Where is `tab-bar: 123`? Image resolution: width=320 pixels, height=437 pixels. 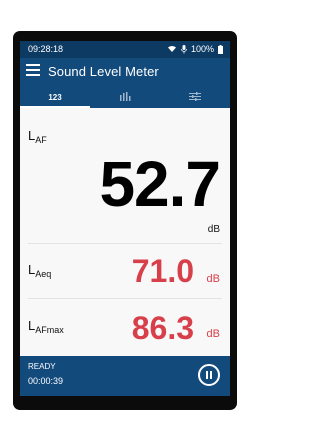 tab-bar: 123 is located at coordinates (125, 97).